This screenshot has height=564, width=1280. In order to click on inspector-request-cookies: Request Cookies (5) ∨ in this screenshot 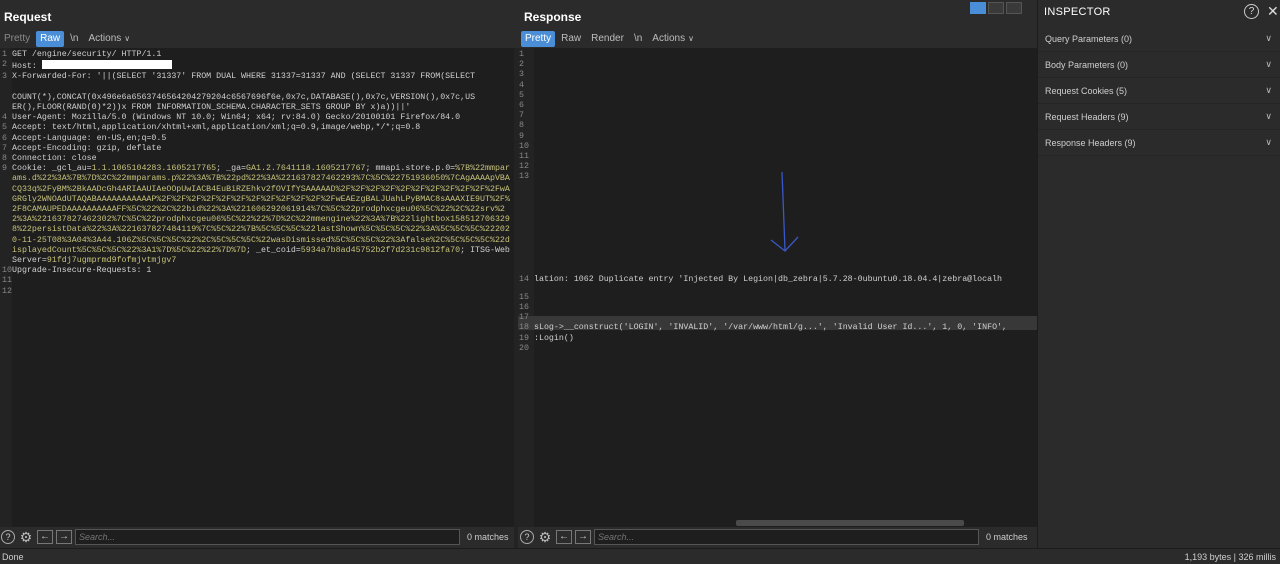, I will do `click(1159, 91)`.